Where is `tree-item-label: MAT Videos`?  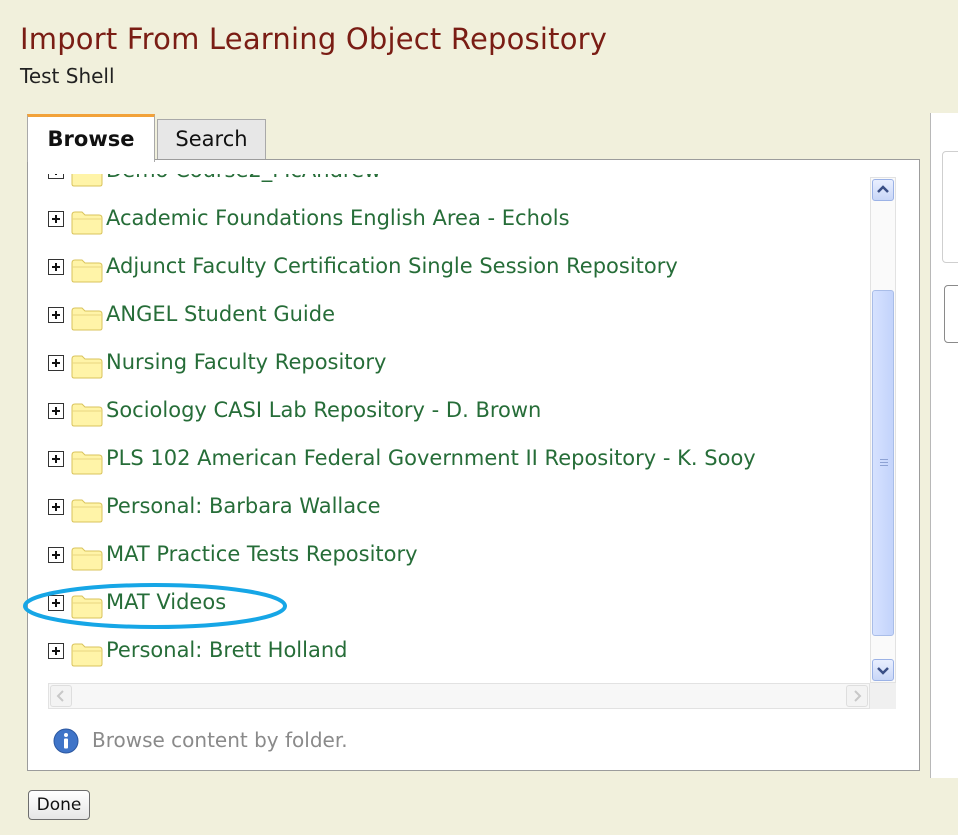 tree-item-label: MAT Videos is located at coordinates (166, 602).